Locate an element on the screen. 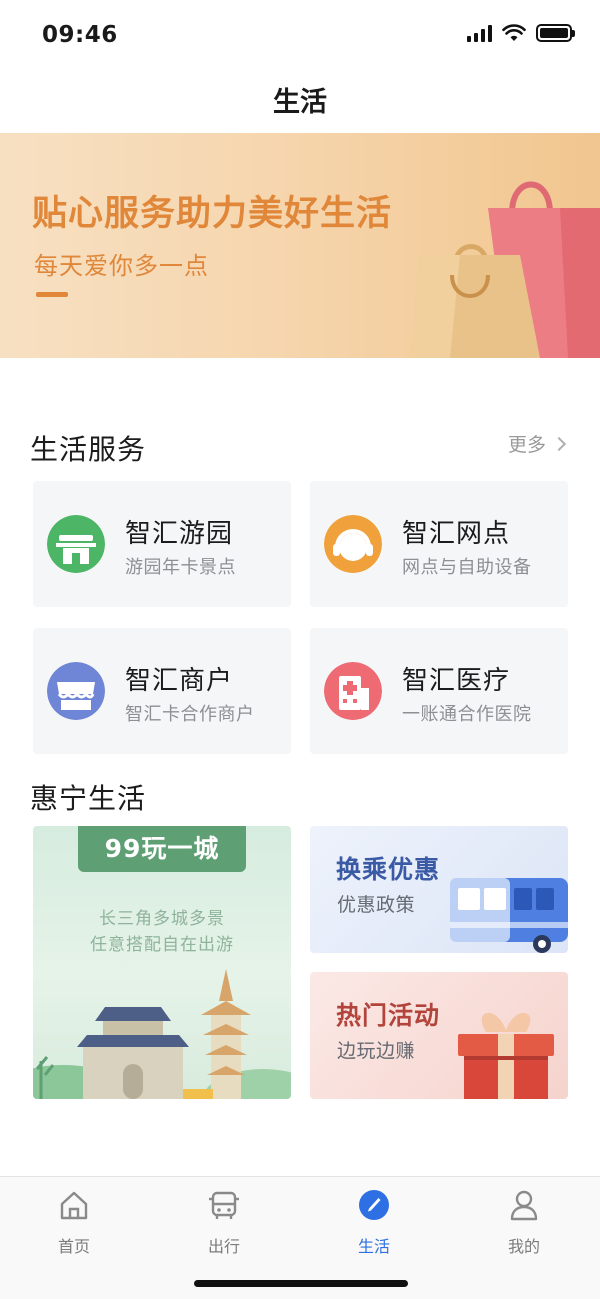  more-link: 更多 is located at coordinates (537, 443).